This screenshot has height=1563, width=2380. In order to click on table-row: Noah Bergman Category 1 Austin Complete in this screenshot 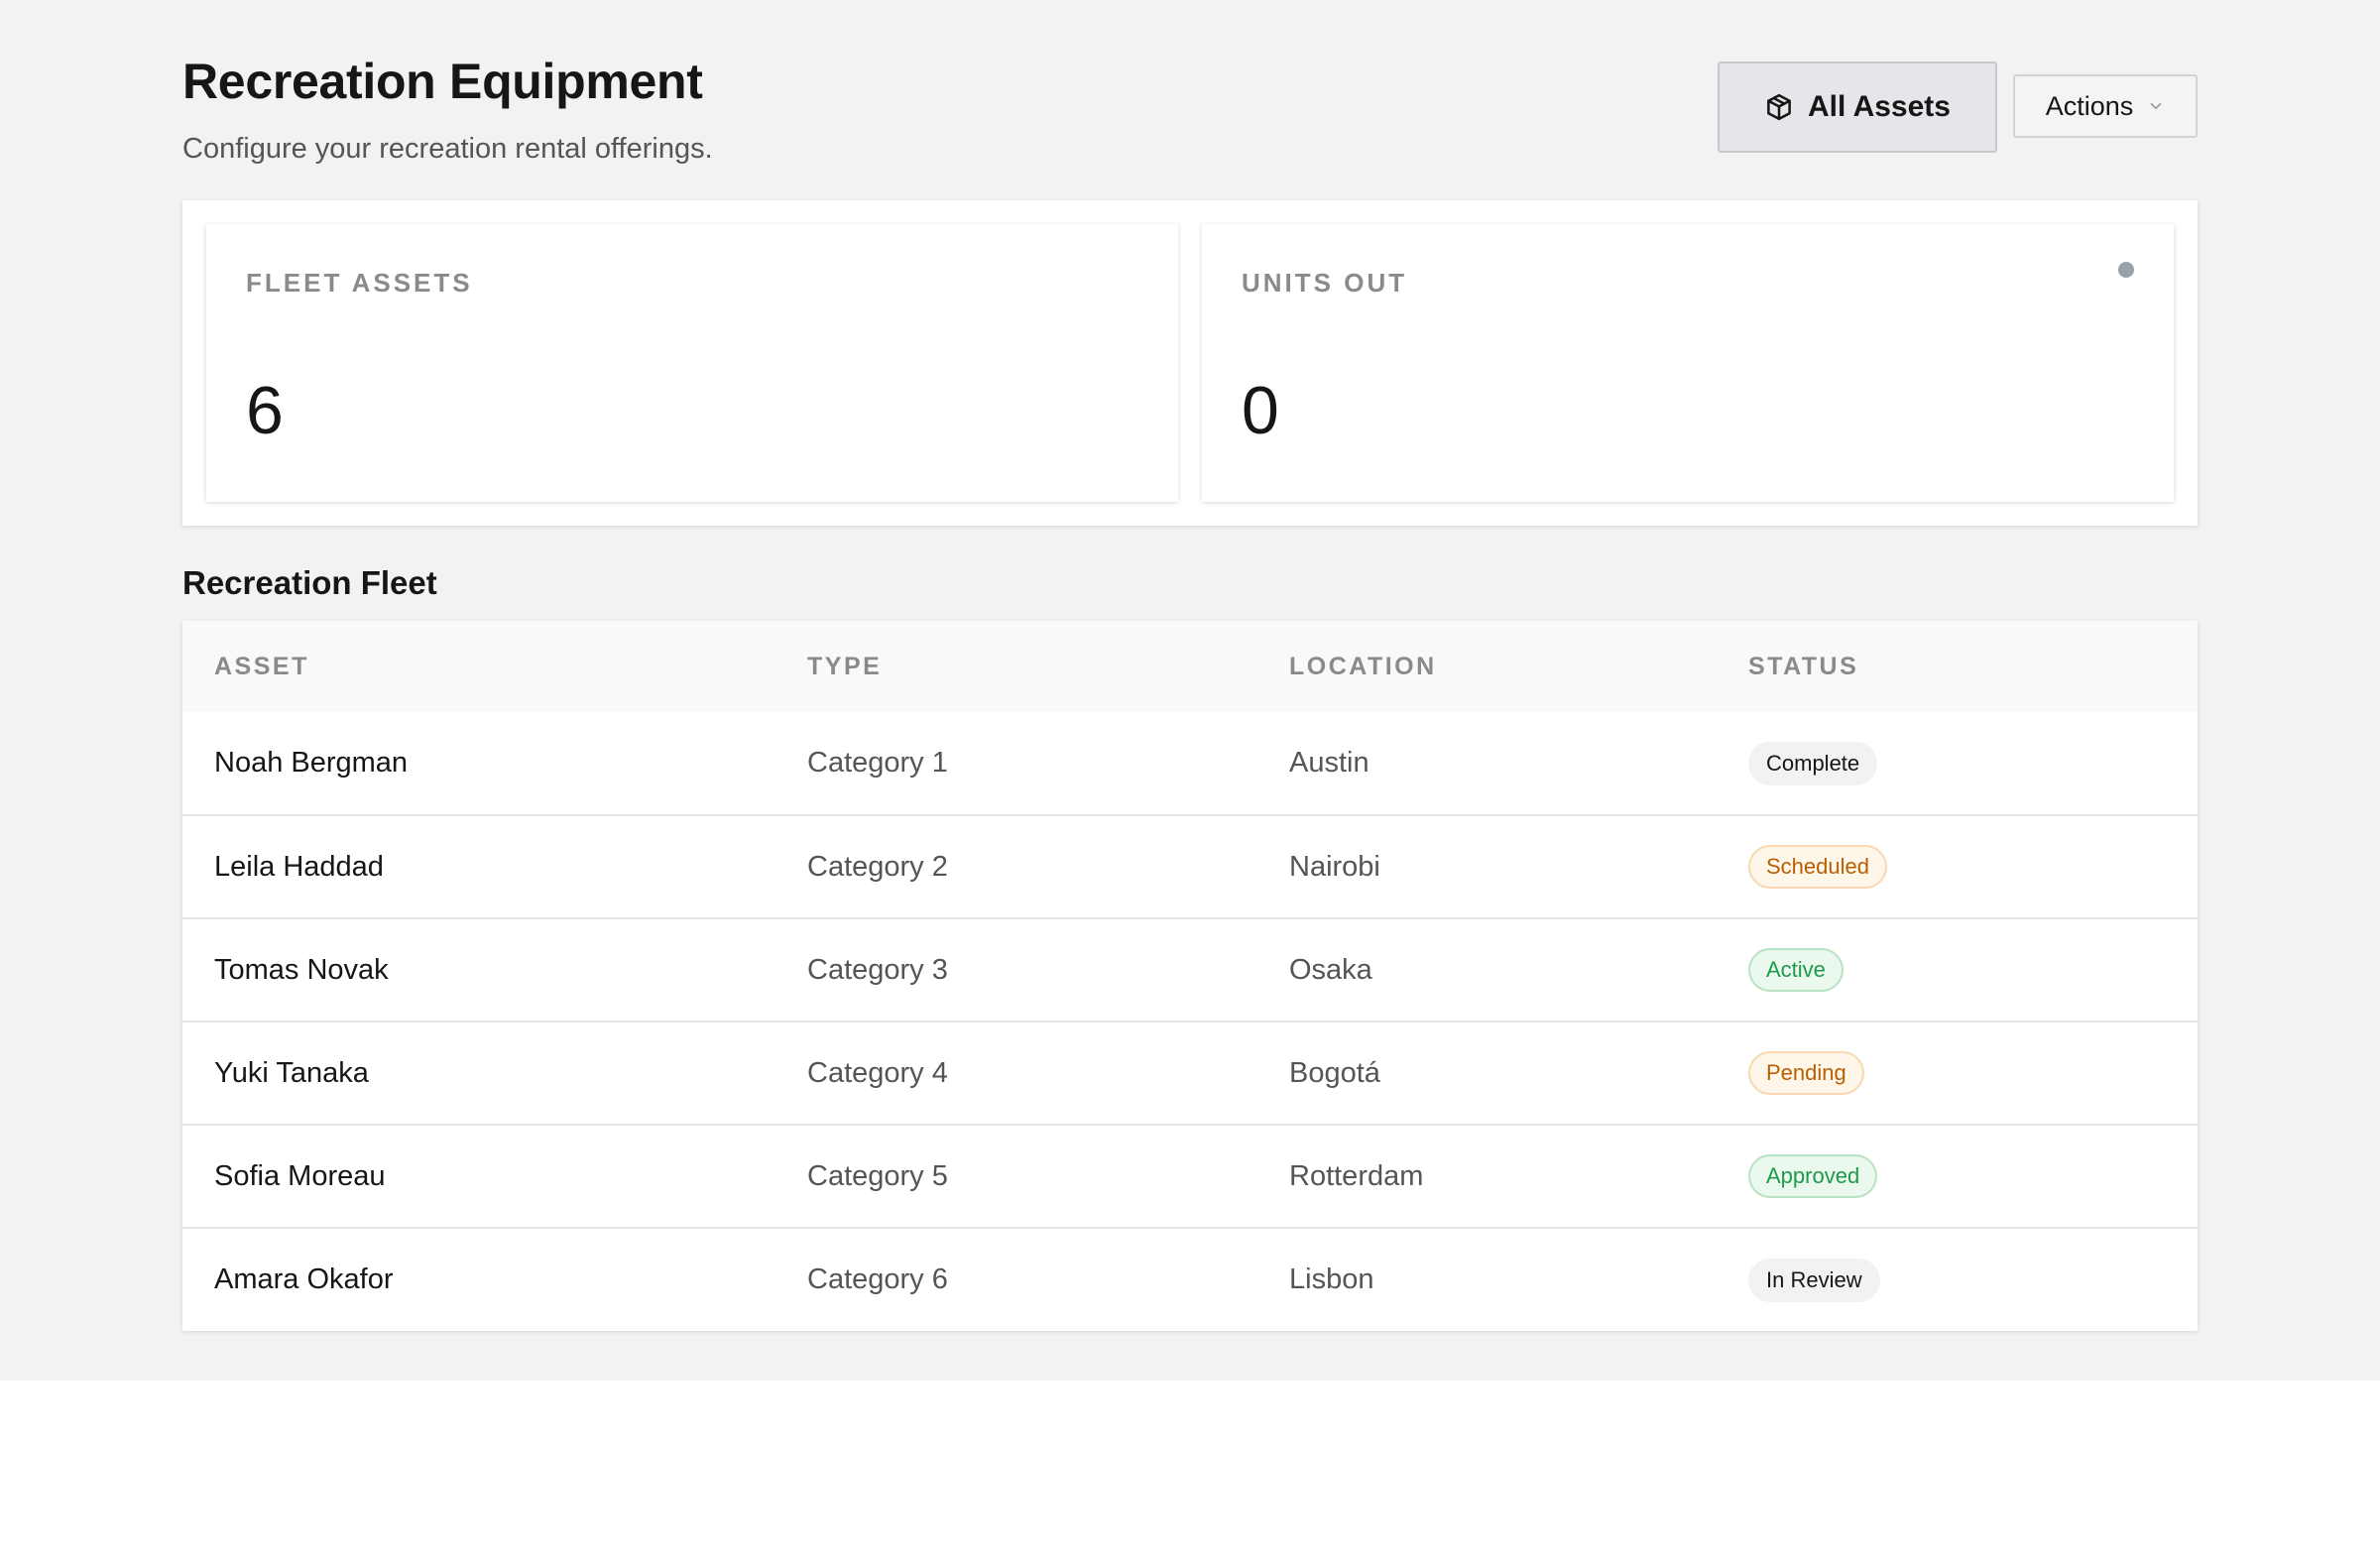, I will do `click(1190, 764)`.